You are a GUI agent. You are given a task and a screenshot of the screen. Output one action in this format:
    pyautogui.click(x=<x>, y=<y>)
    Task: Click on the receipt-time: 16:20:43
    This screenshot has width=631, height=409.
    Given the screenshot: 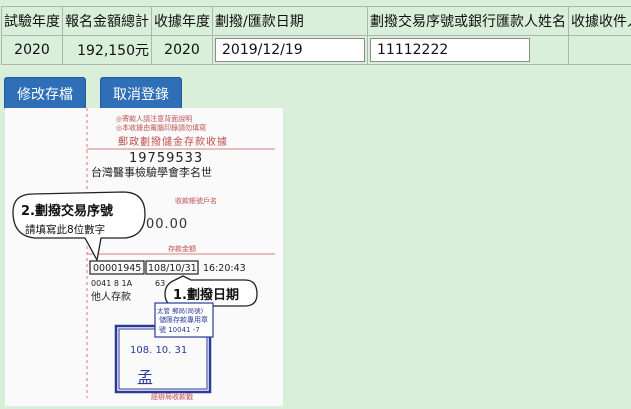 What is the action you would take?
    pyautogui.click(x=224, y=268)
    